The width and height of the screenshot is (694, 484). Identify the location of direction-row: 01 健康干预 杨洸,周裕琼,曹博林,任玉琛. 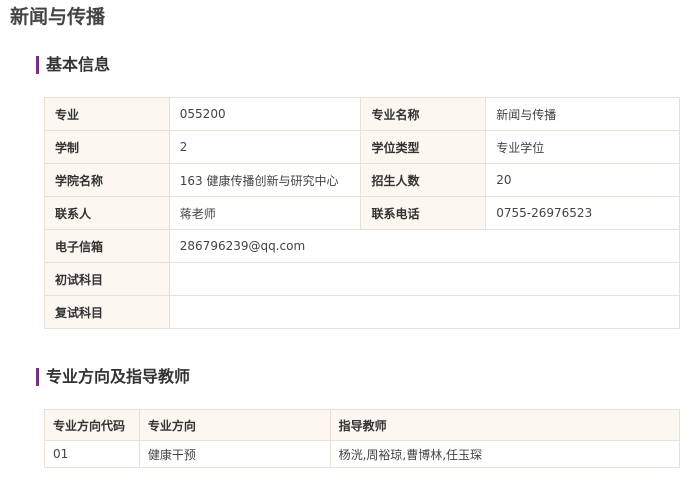
(362, 454).